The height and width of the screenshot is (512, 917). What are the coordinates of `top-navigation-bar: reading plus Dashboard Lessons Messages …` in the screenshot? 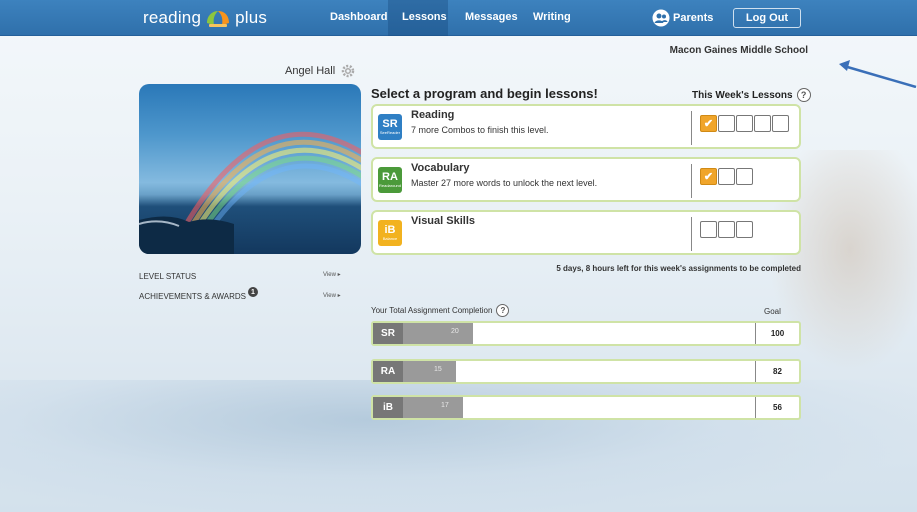 It's located at (458, 18).